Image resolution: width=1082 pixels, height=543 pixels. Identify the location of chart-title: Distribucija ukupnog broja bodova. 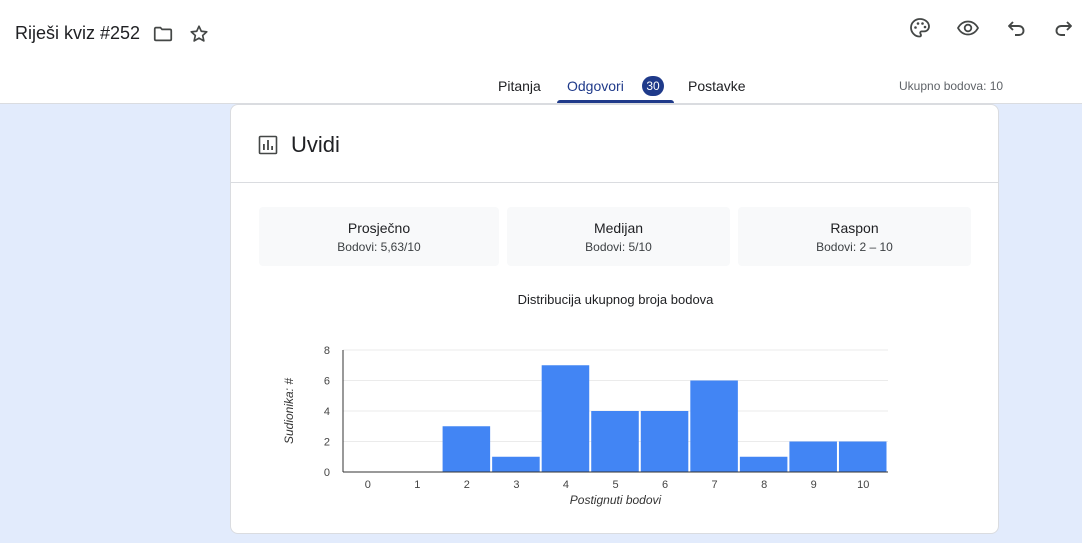
(615, 299).